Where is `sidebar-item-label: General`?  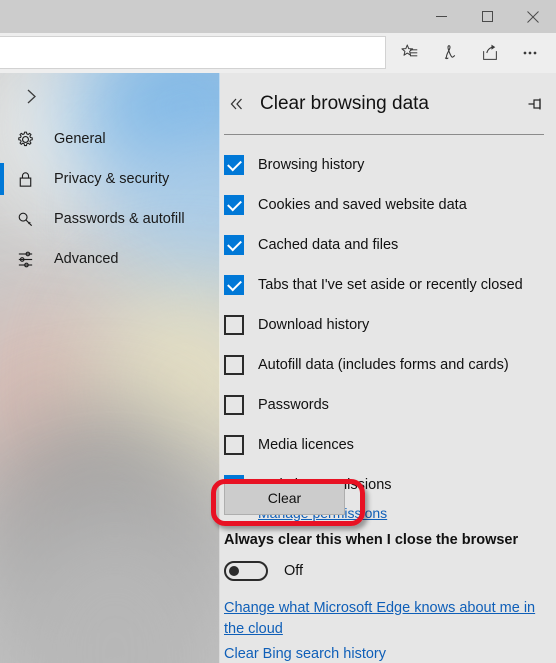 sidebar-item-label: General is located at coordinates (80, 139).